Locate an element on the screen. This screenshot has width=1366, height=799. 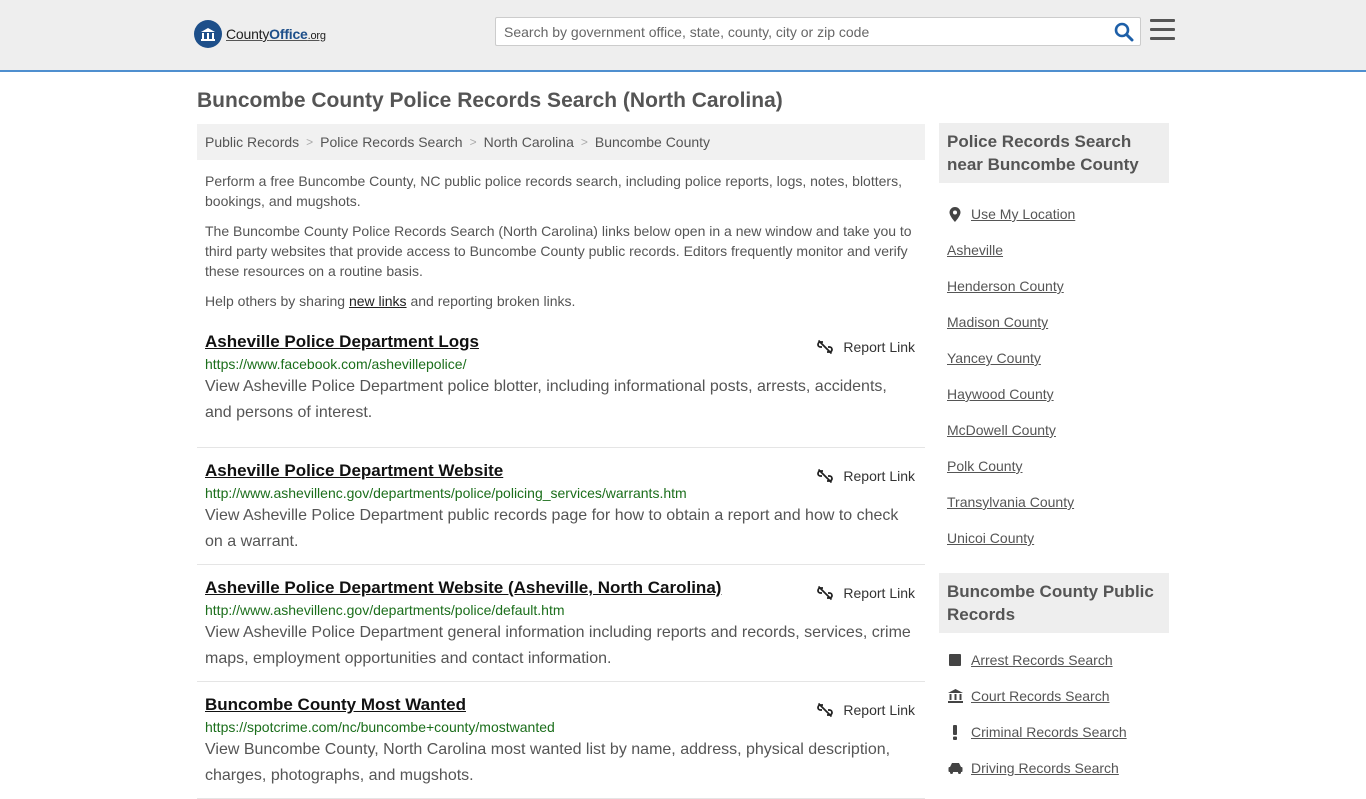
nearby-item: Unicoi County is located at coordinates (1054, 538).